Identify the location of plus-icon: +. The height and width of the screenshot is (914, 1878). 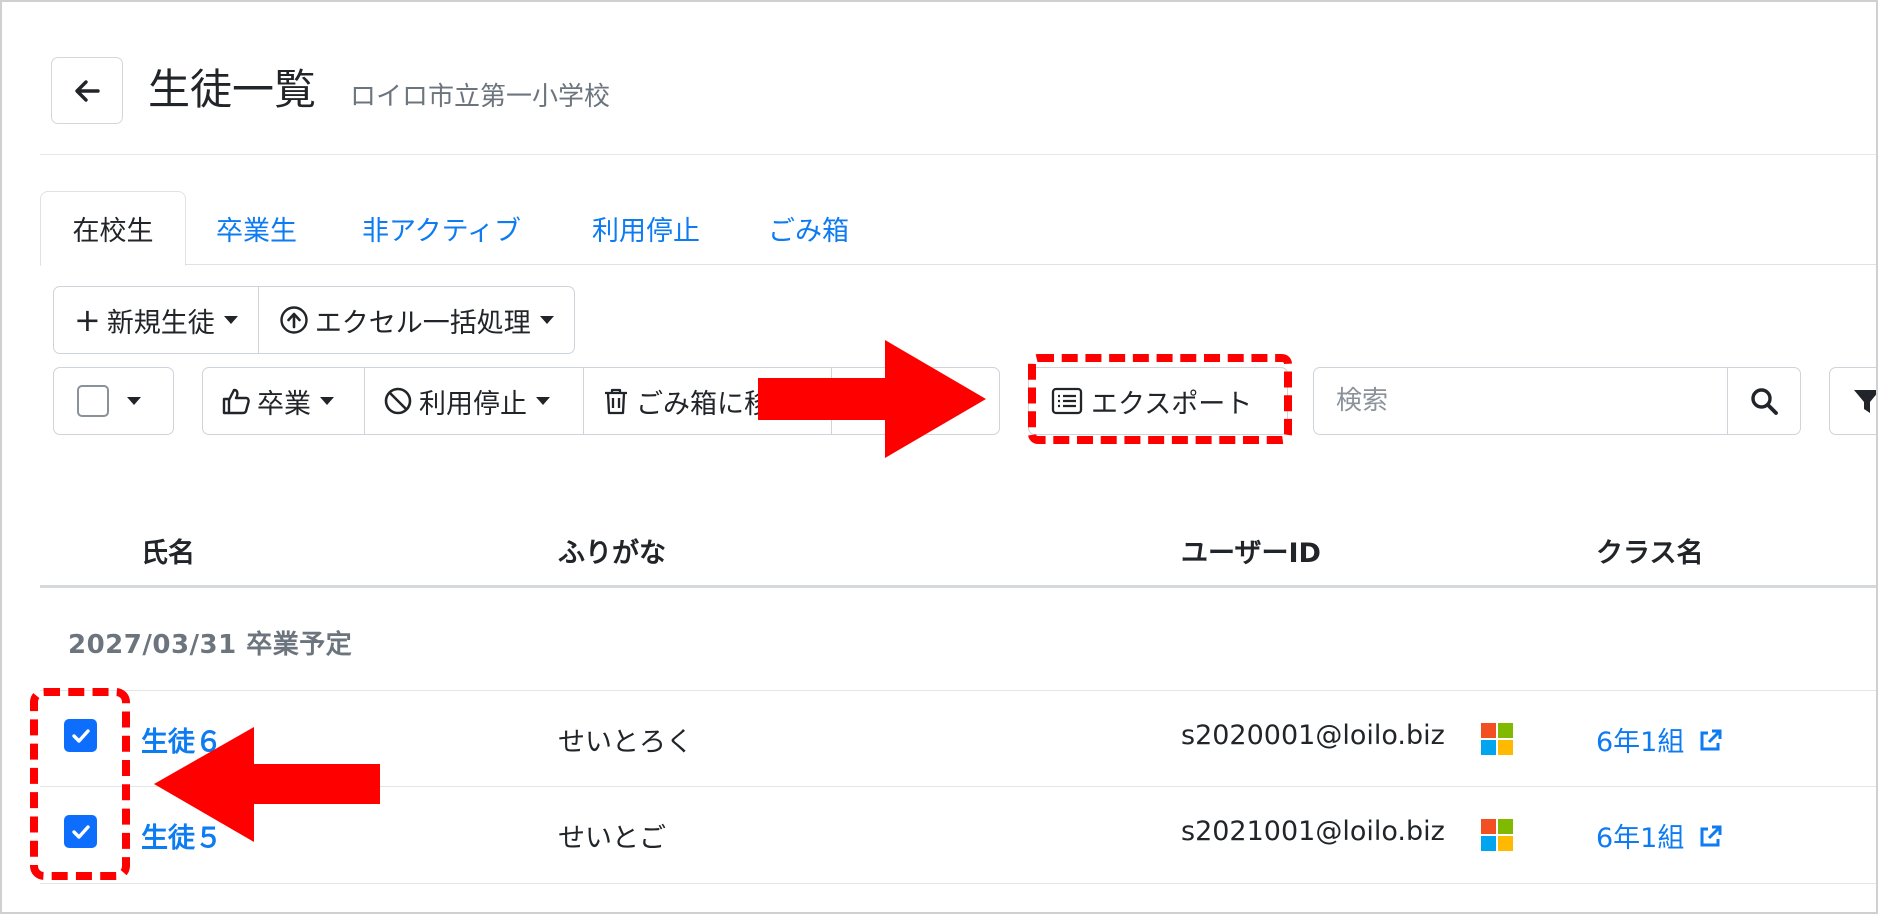
(87, 320).